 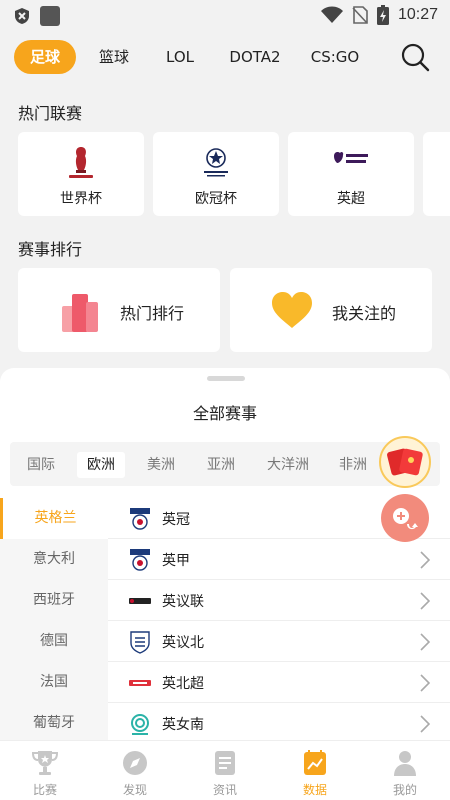 What do you see at coordinates (183, 602) in the screenshot?
I see `league-row-name: 英议联` at bounding box center [183, 602].